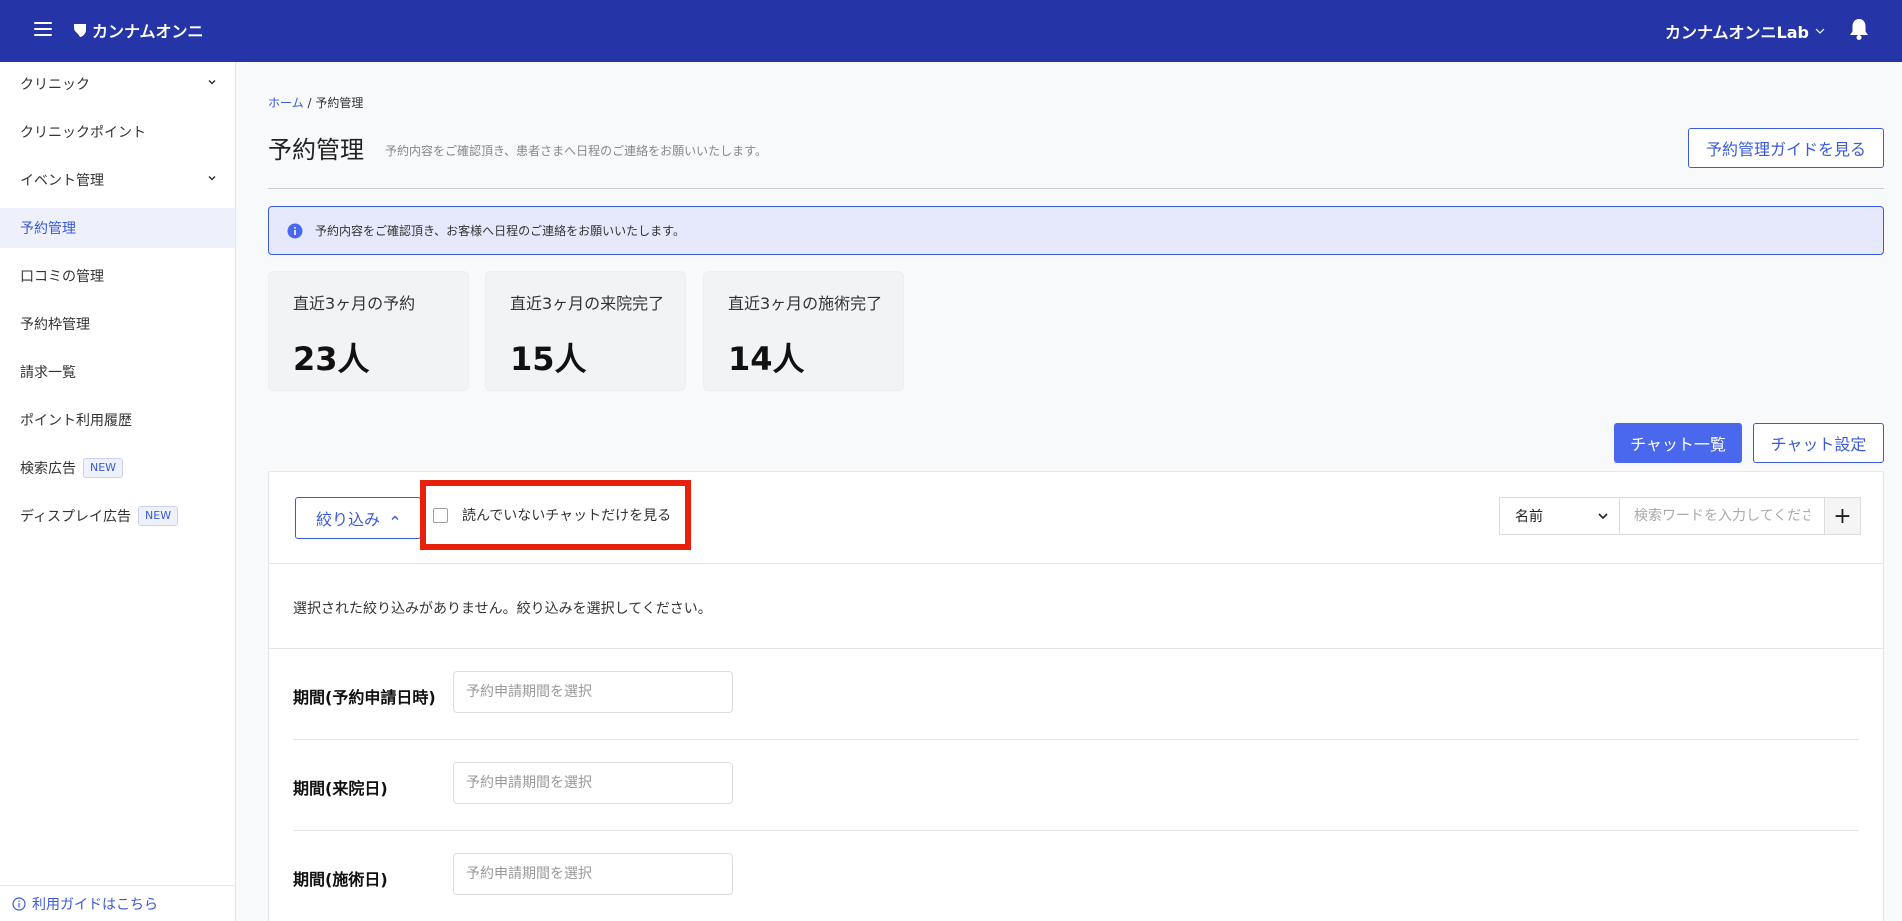 The width and height of the screenshot is (1902, 921). I want to click on search-input, so click(1722, 516).